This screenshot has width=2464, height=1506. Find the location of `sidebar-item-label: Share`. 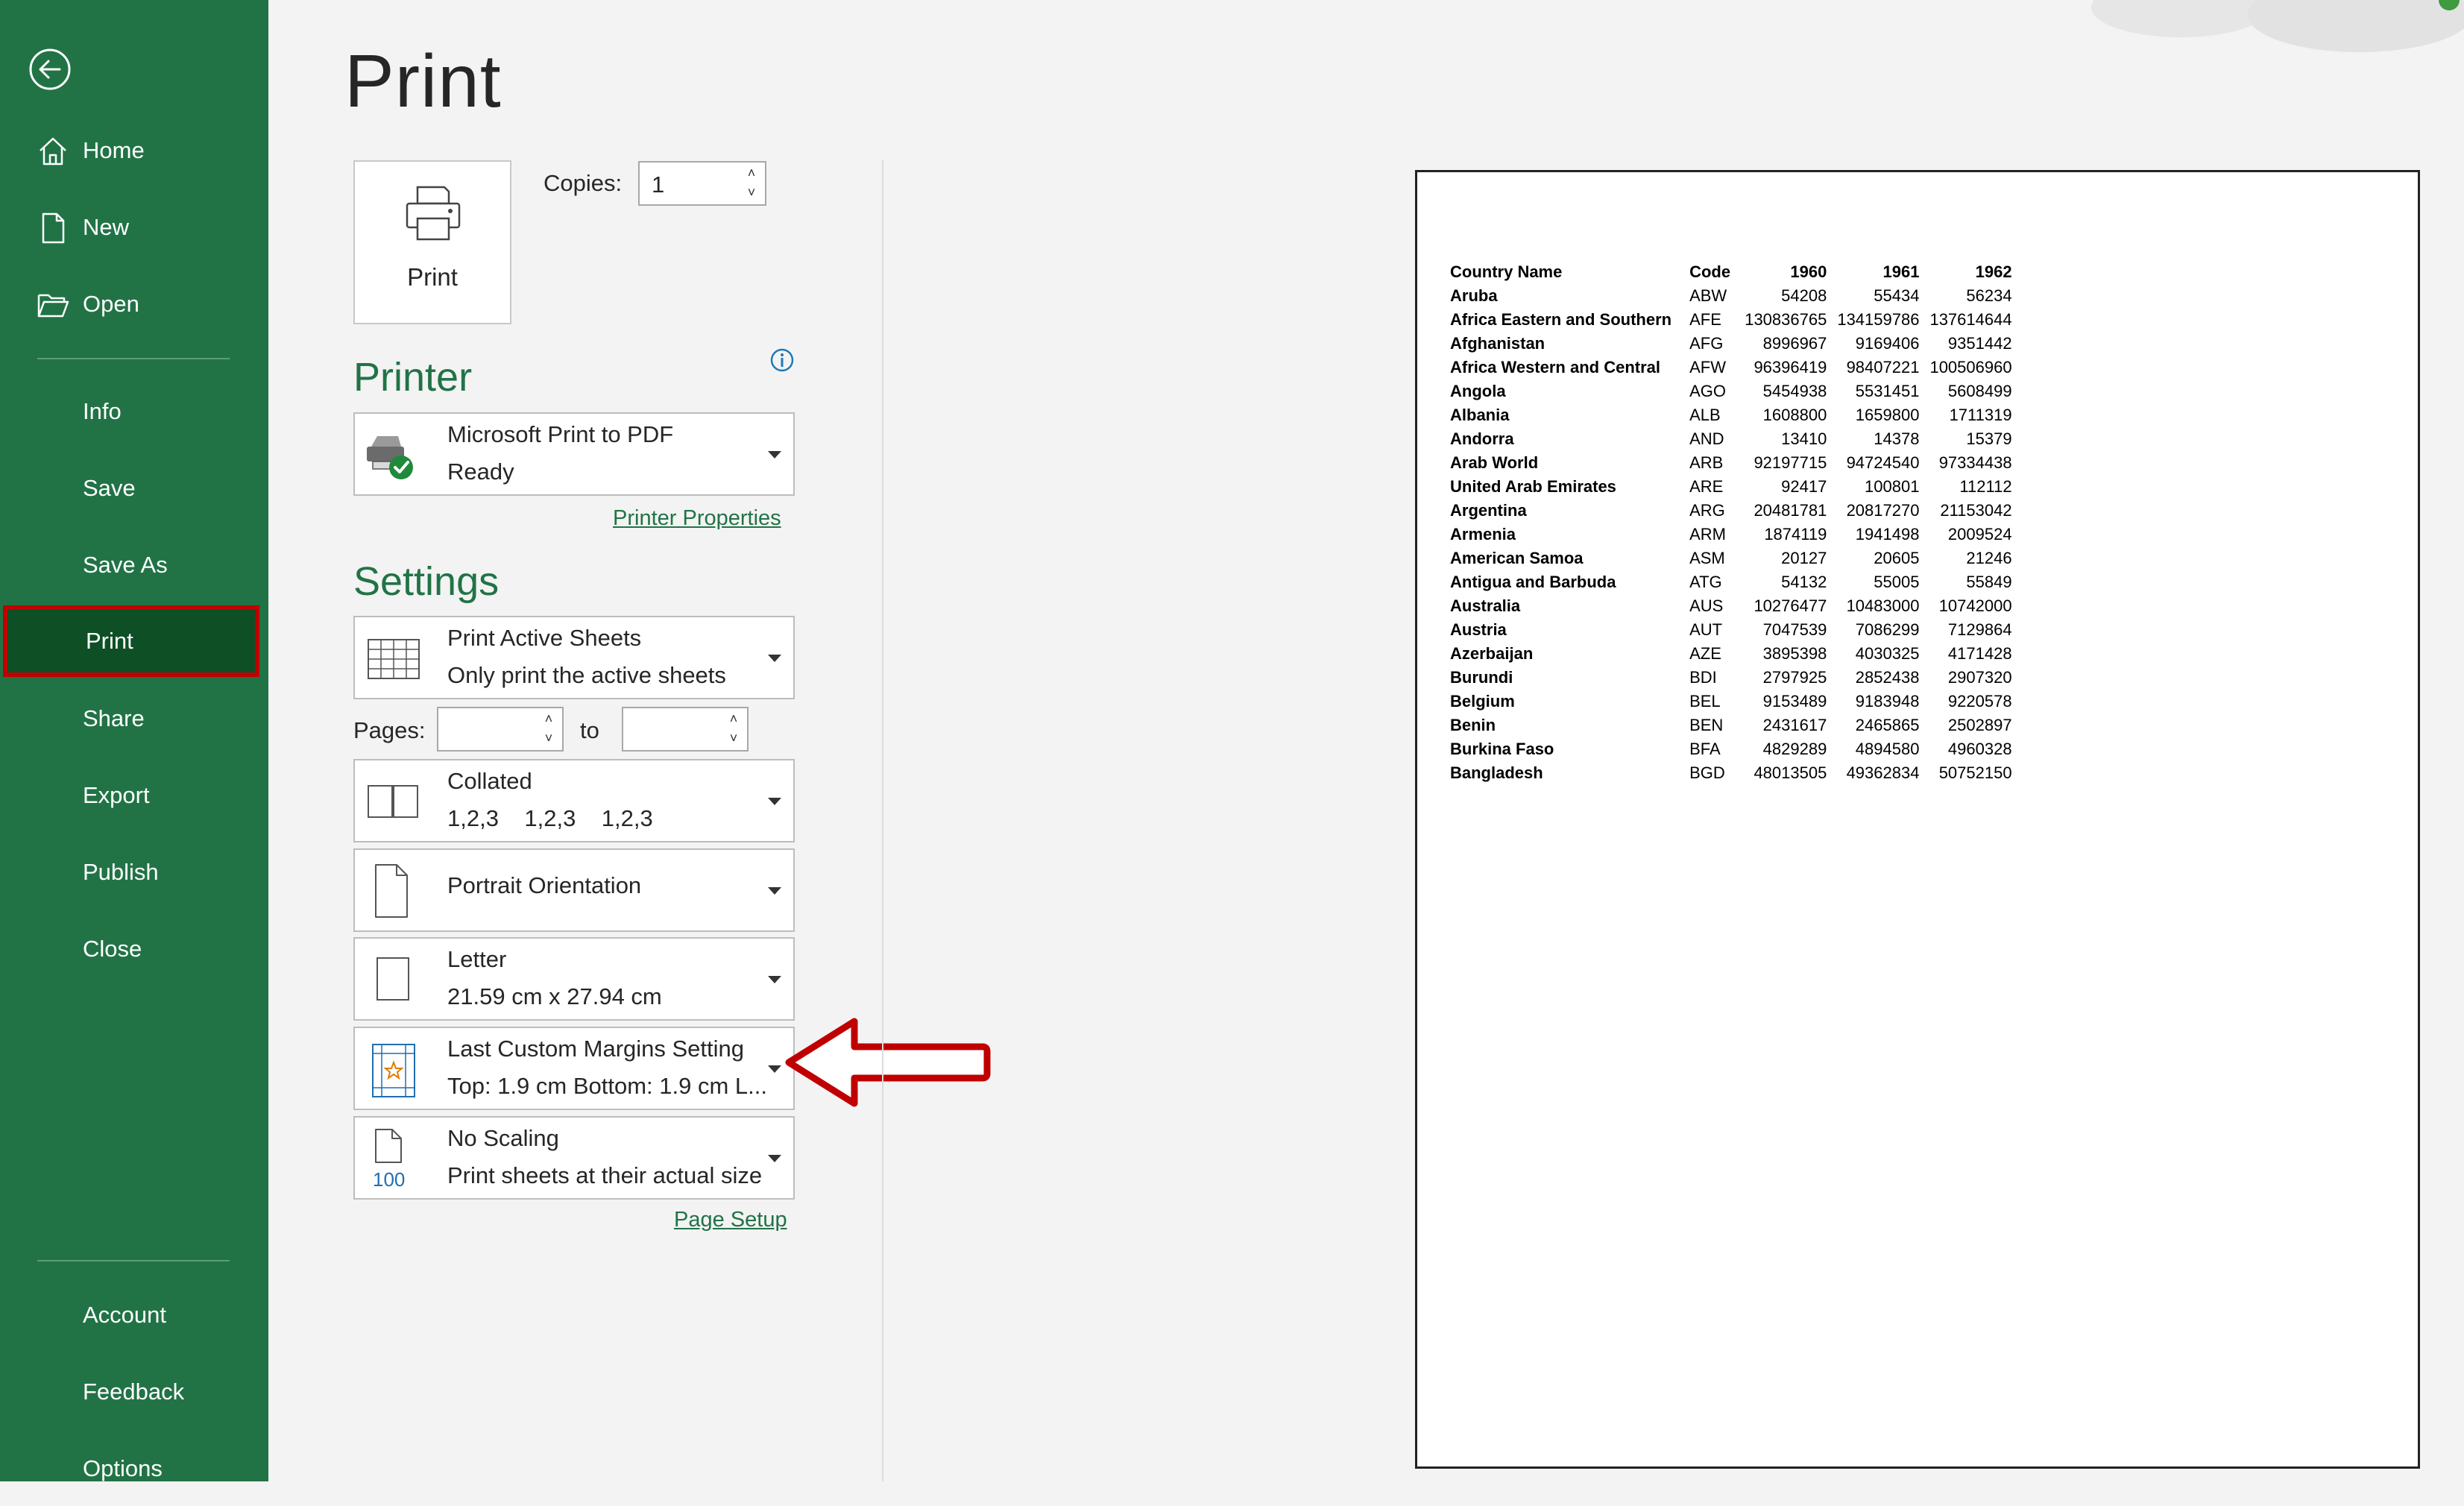

sidebar-item-label: Share is located at coordinates (114, 718).